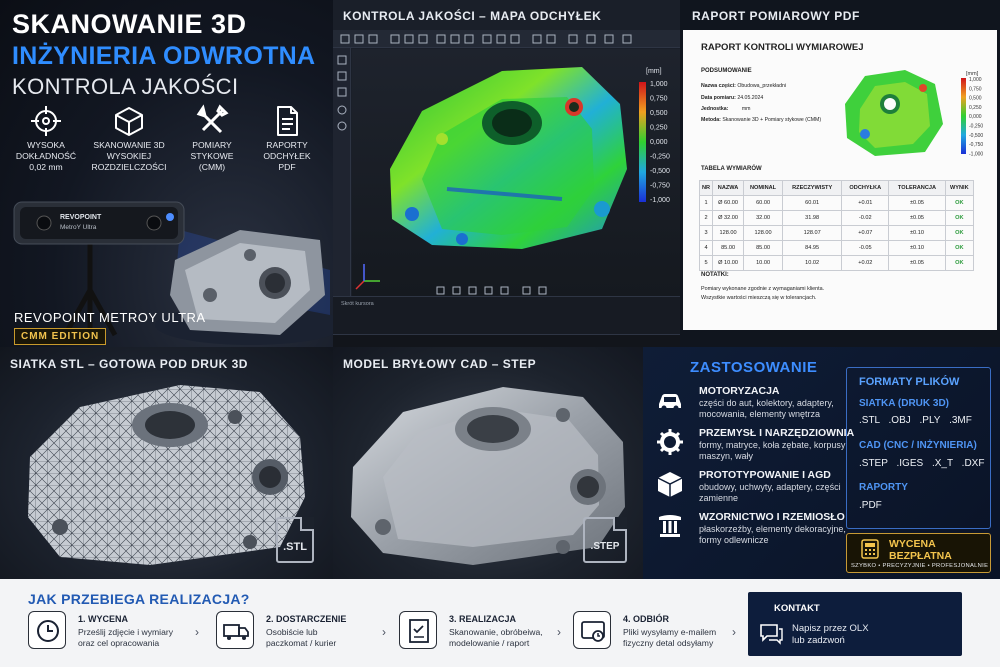 This screenshot has width=1000, height=667. What do you see at coordinates (508, 158) in the screenshot?
I see `deviation-part` at bounding box center [508, 158].